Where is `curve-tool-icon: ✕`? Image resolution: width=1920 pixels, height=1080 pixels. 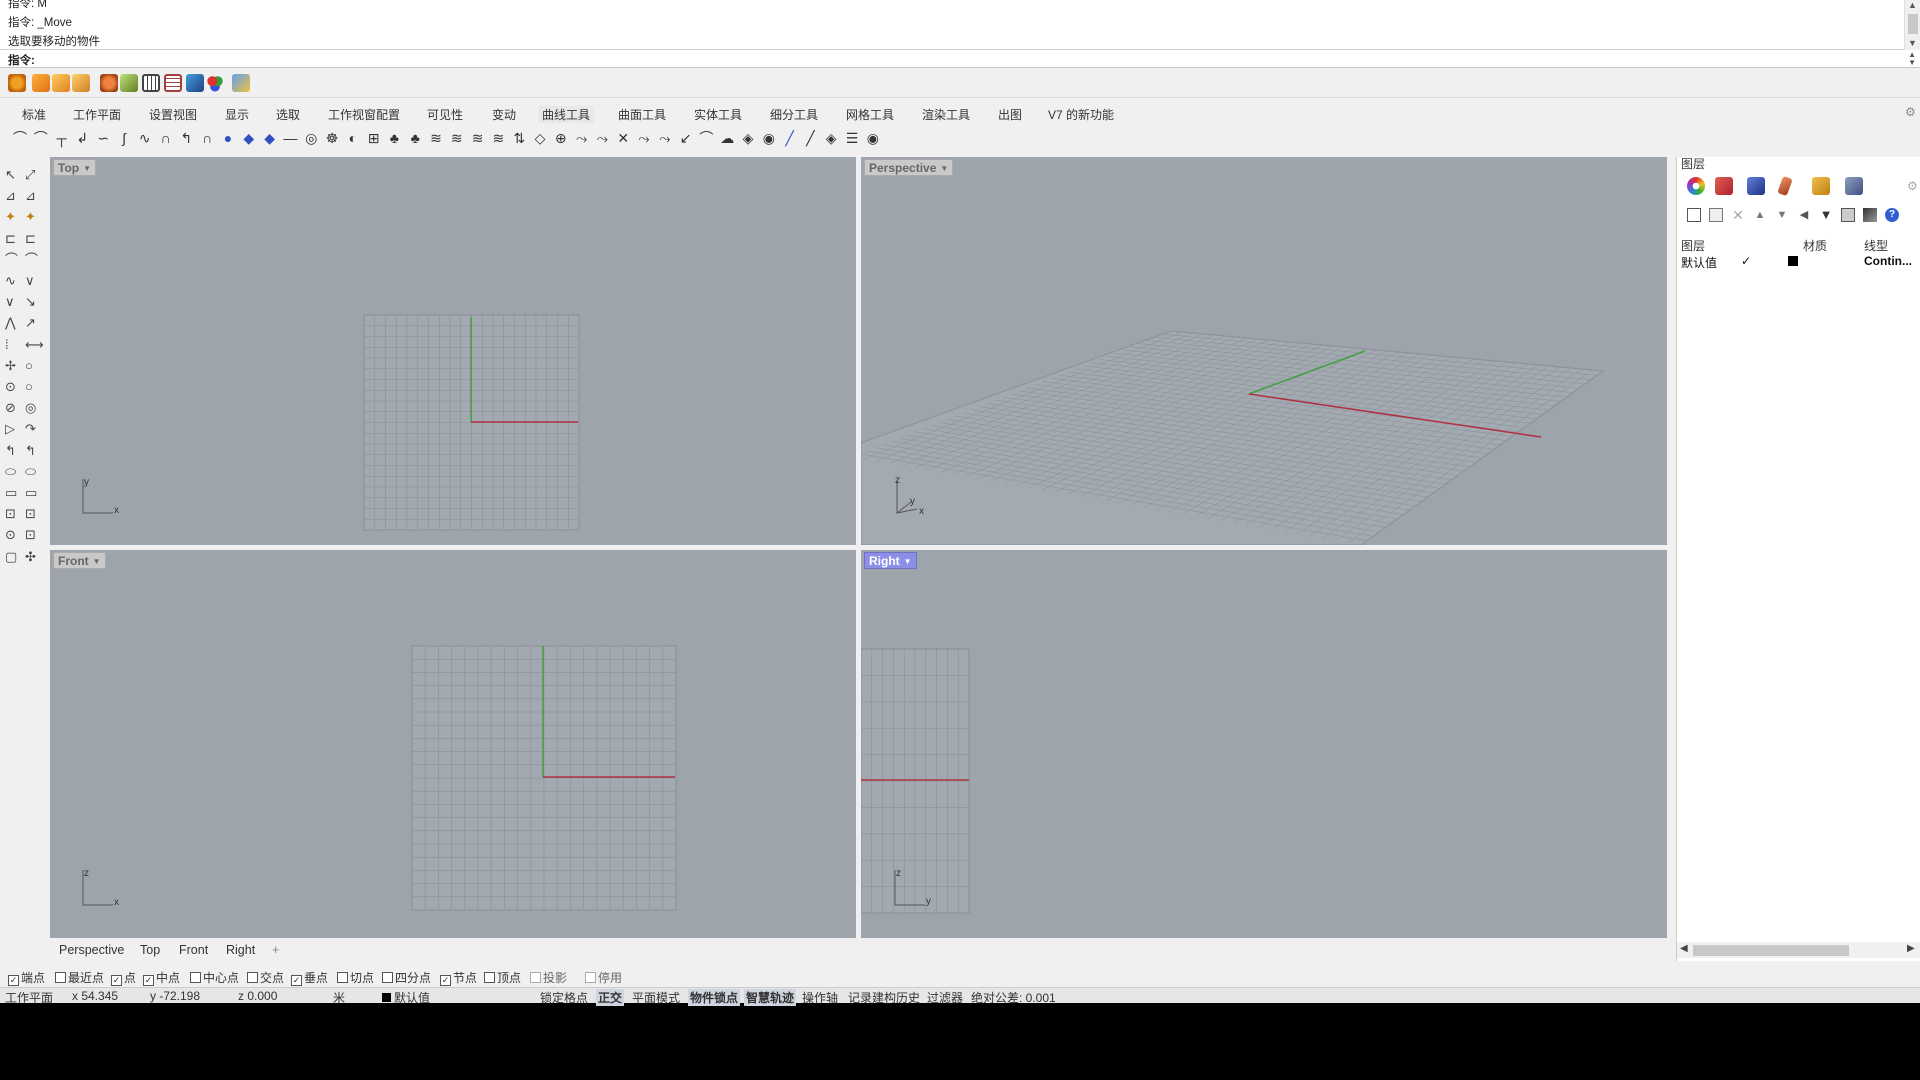 curve-tool-icon: ✕ is located at coordinates (623, 138).